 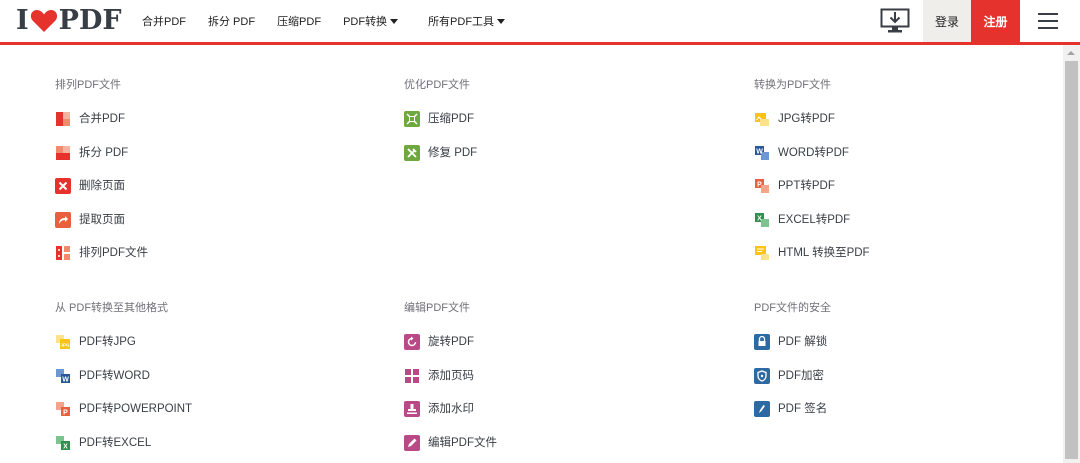 What do you see at coordinates (299, 21) in the screenshot?
I see `nav-compress-pdf: 压缩PDF` at bounding box center [299, 21].